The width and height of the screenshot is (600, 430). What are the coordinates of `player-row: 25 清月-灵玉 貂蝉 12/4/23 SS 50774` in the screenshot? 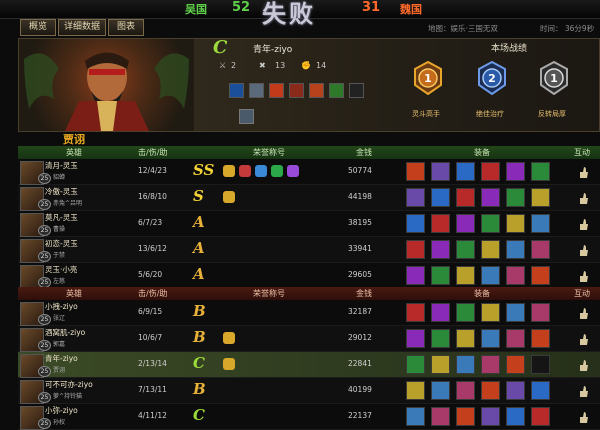 It's located at (309, 172).